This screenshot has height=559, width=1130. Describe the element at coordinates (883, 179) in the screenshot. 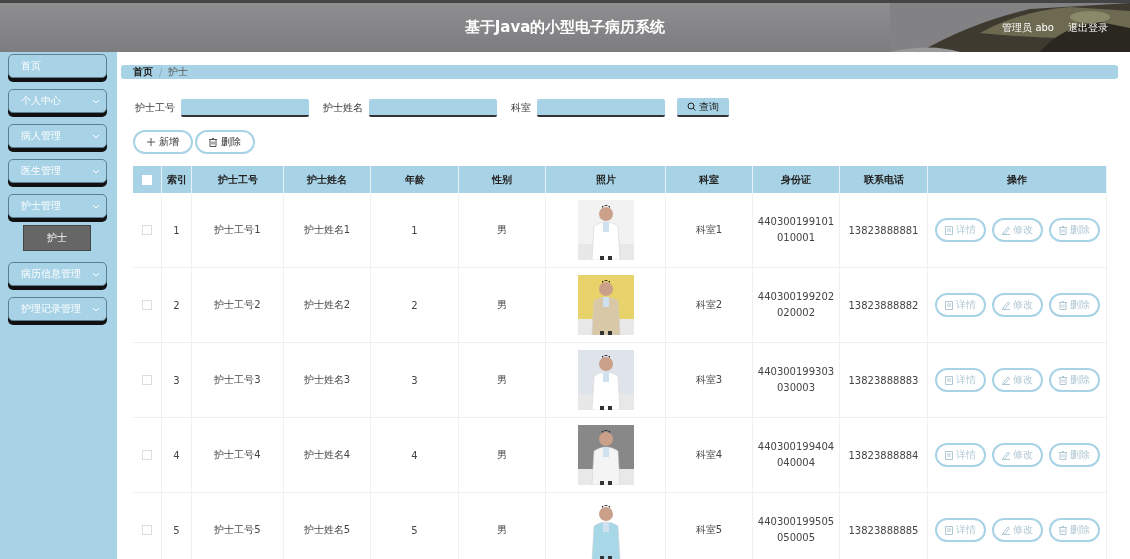

I see `column-header: 联系电话` at that location.